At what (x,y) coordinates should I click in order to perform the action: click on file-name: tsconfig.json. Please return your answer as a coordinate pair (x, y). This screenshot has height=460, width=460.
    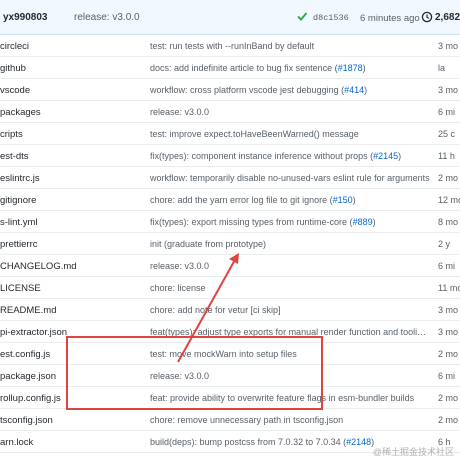
    Looking at the image, I should click on (26, 420).